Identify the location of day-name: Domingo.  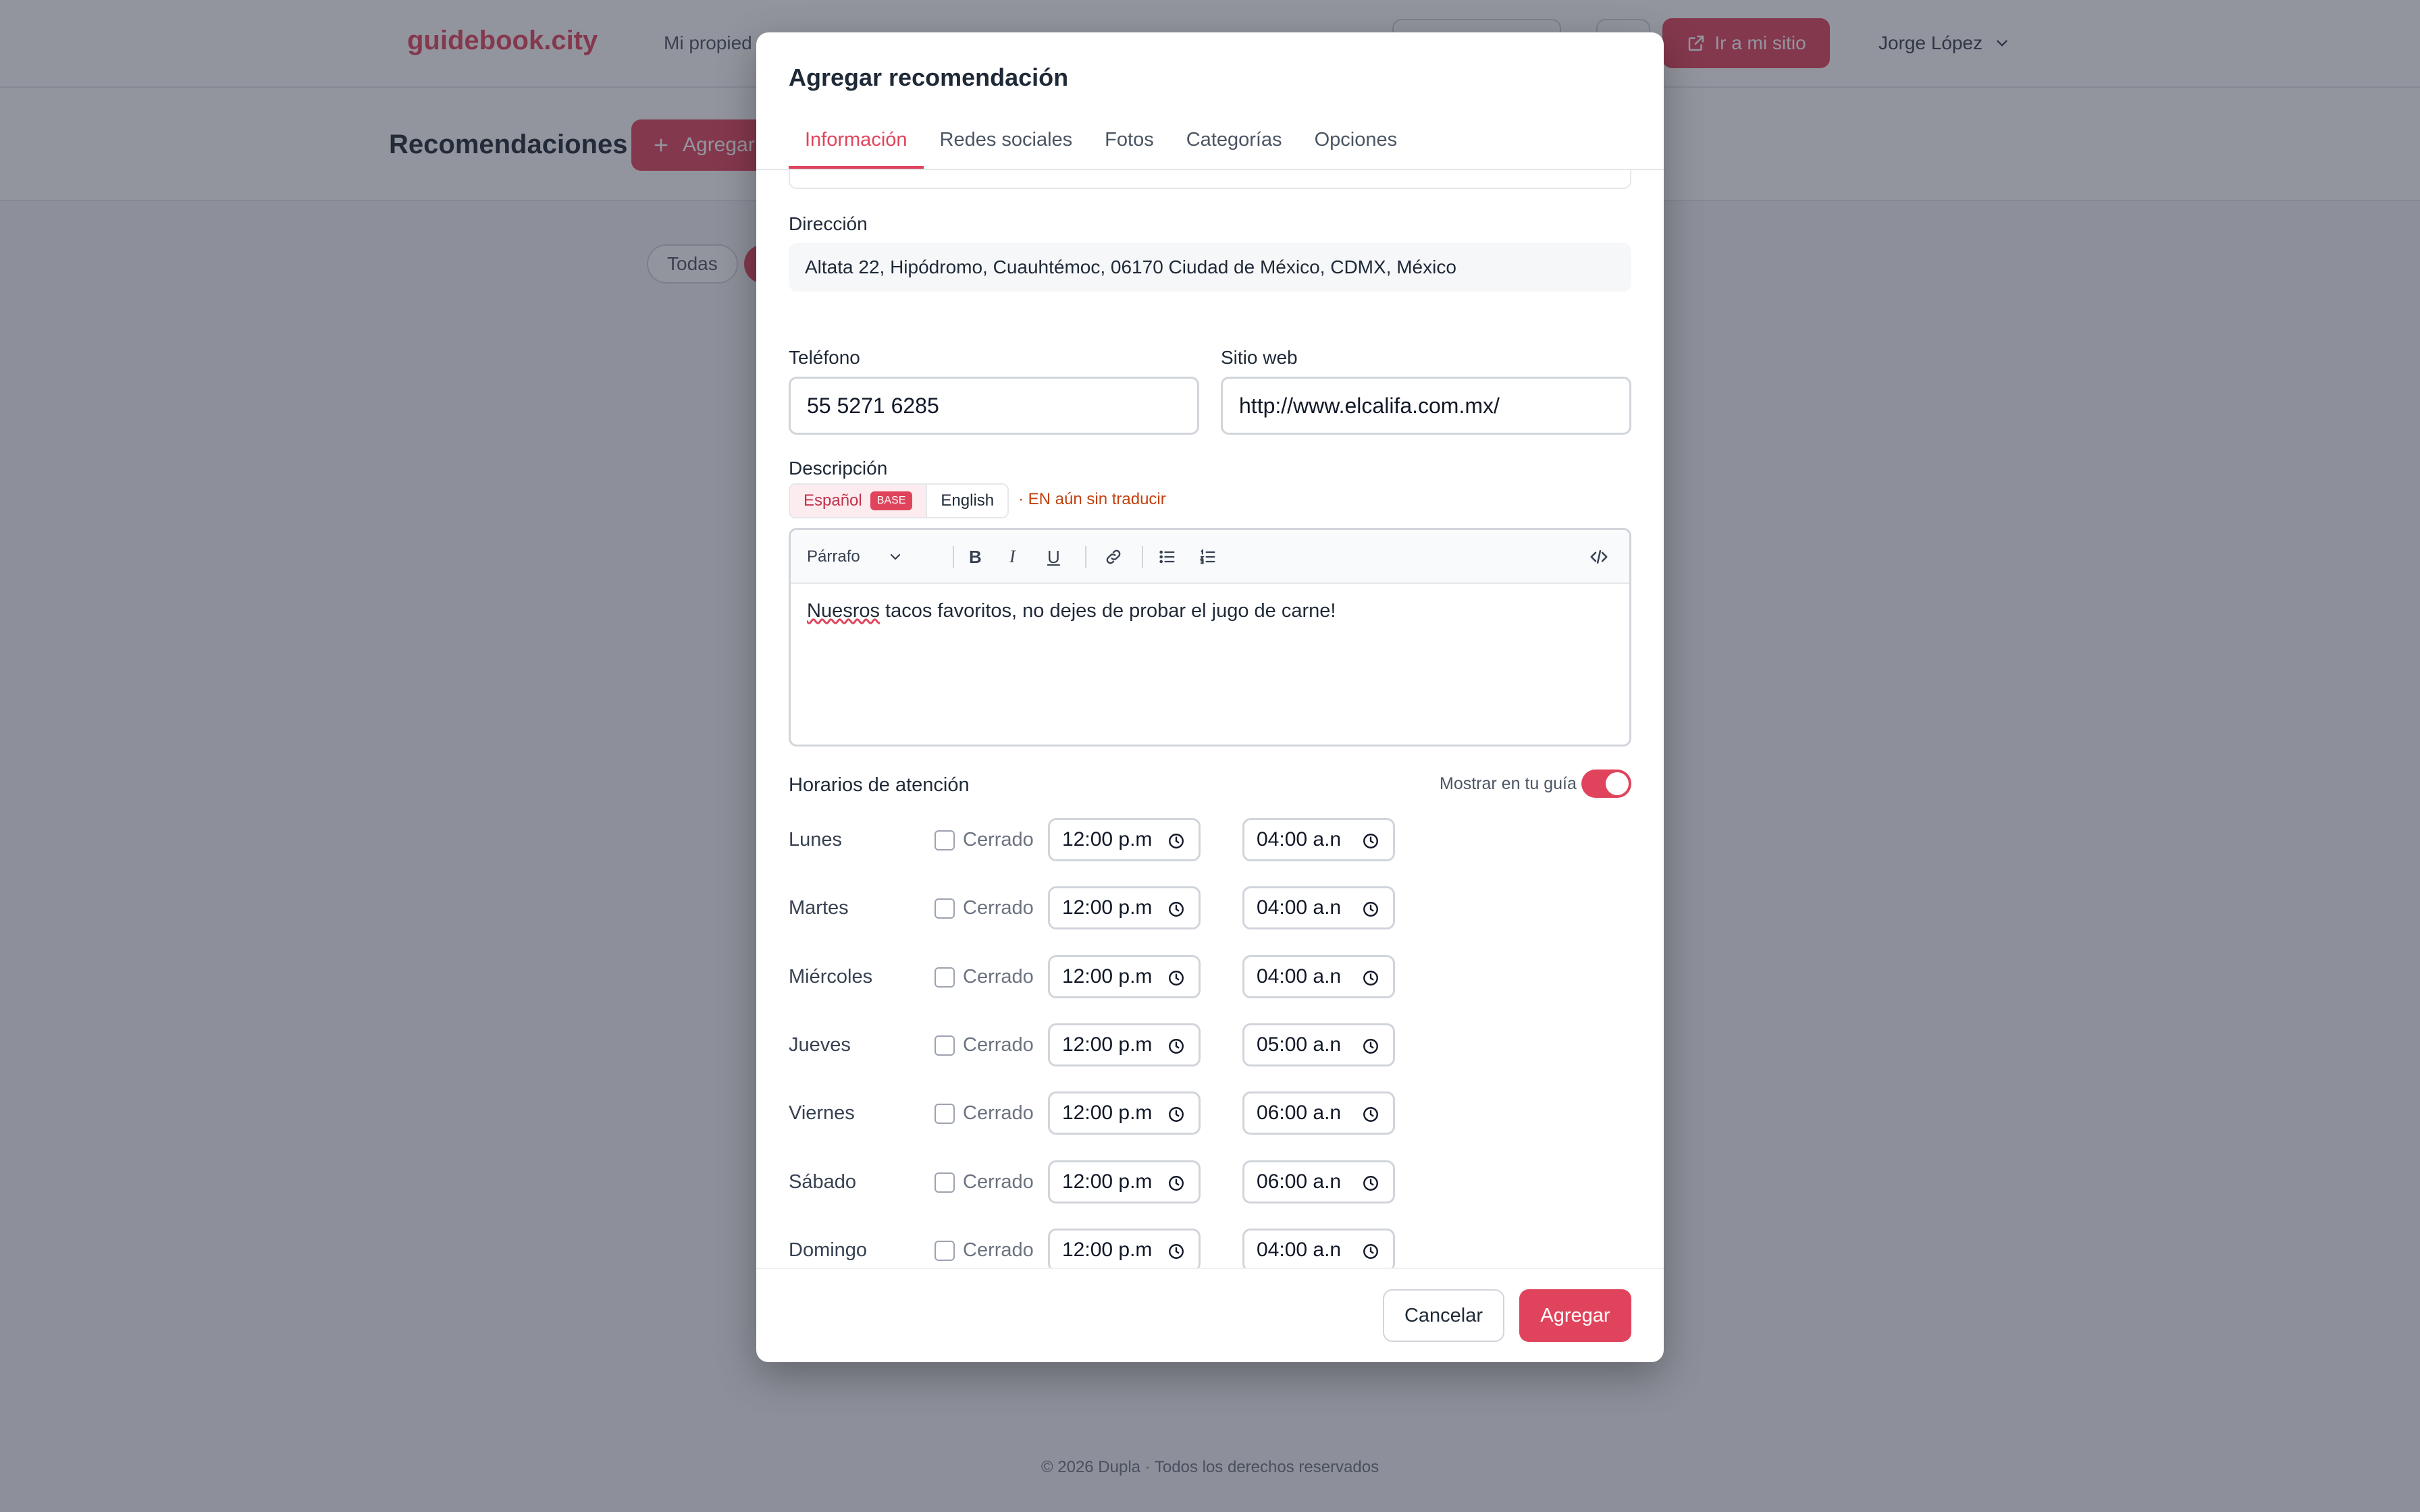
(828, 1250).